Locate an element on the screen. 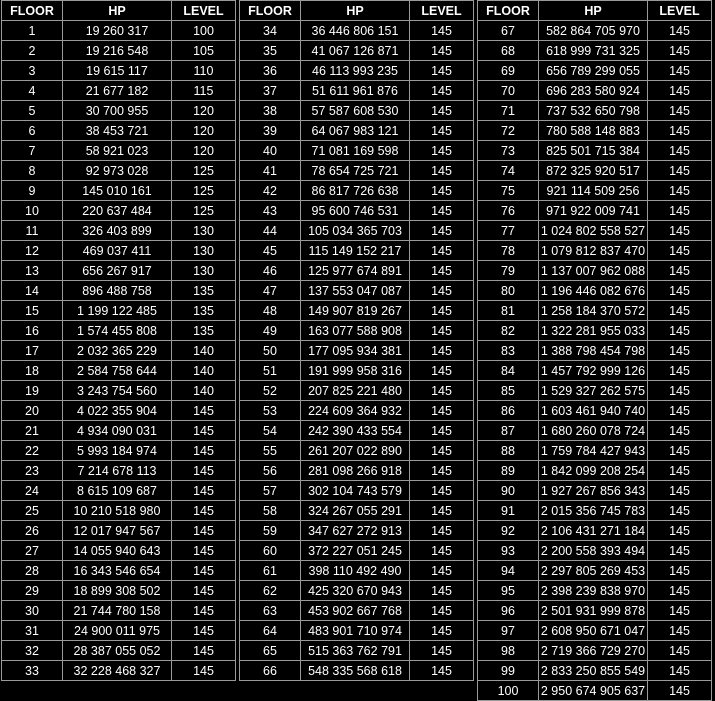 The width and height of the screenshot is (715, 701). hp-cell: 46 113 993 235 is located at coordinates (355, 70).